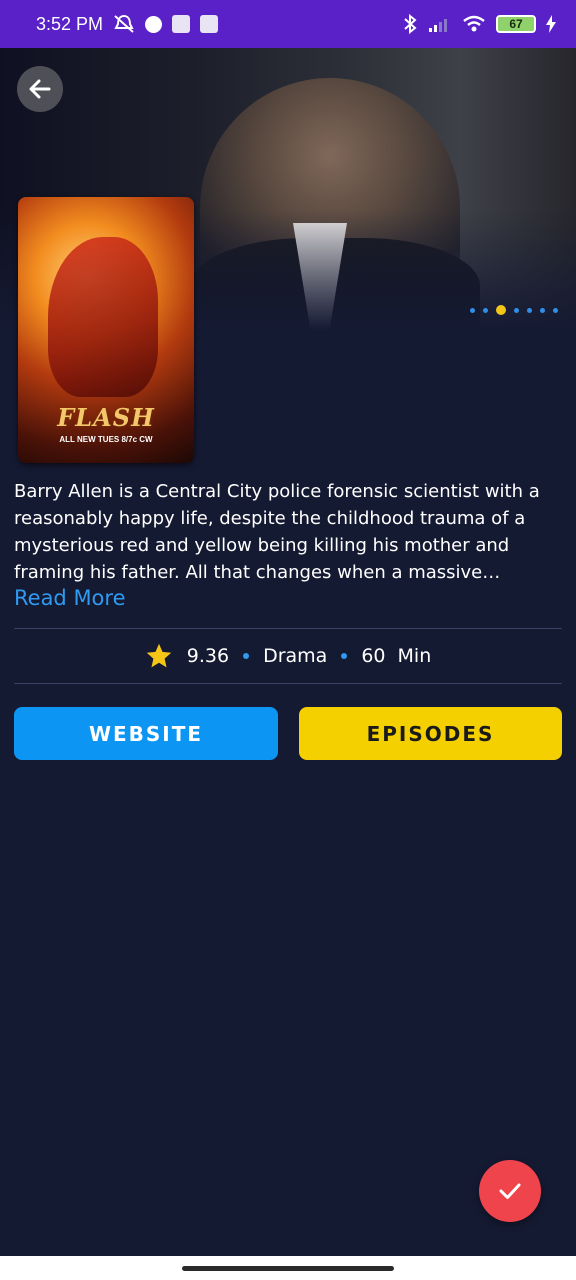  Describe the element at coordinates (373, 656) in the screenshot. I see `runtime-value: 60` at that location.